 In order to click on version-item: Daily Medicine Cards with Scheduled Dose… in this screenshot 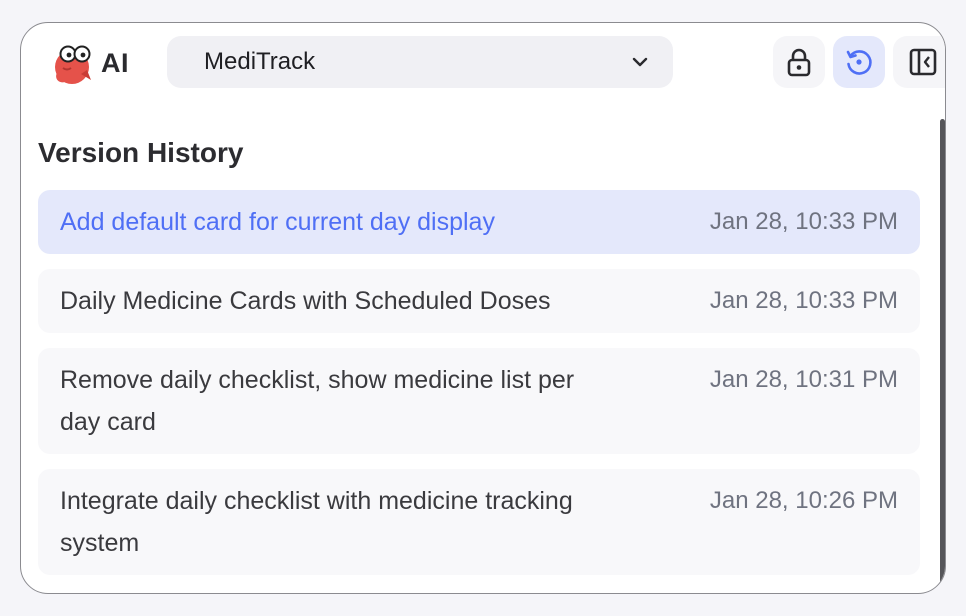, I will do `click(479, 301)`.